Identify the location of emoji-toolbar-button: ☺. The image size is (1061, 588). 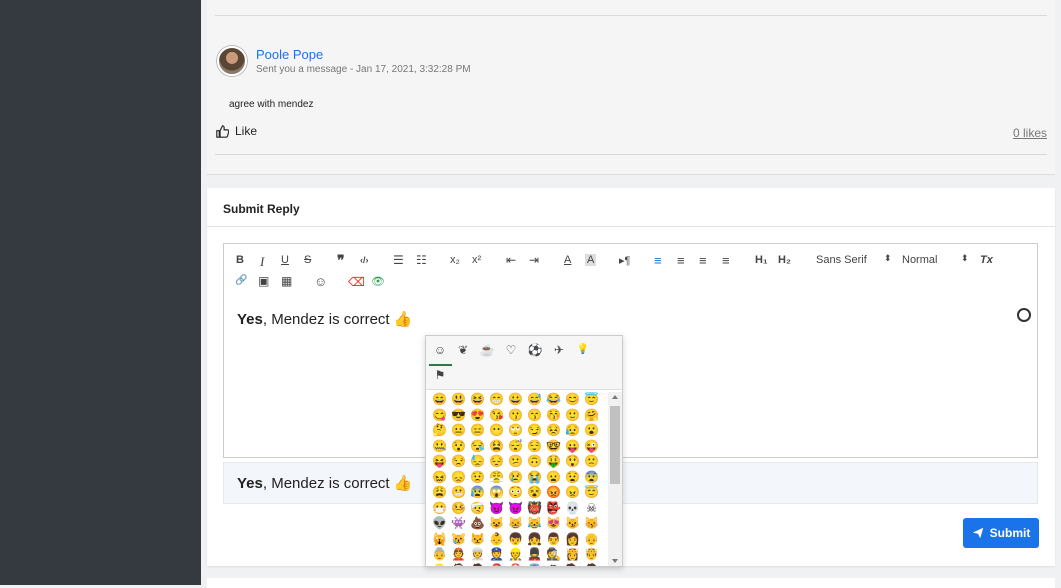
(320, 281).